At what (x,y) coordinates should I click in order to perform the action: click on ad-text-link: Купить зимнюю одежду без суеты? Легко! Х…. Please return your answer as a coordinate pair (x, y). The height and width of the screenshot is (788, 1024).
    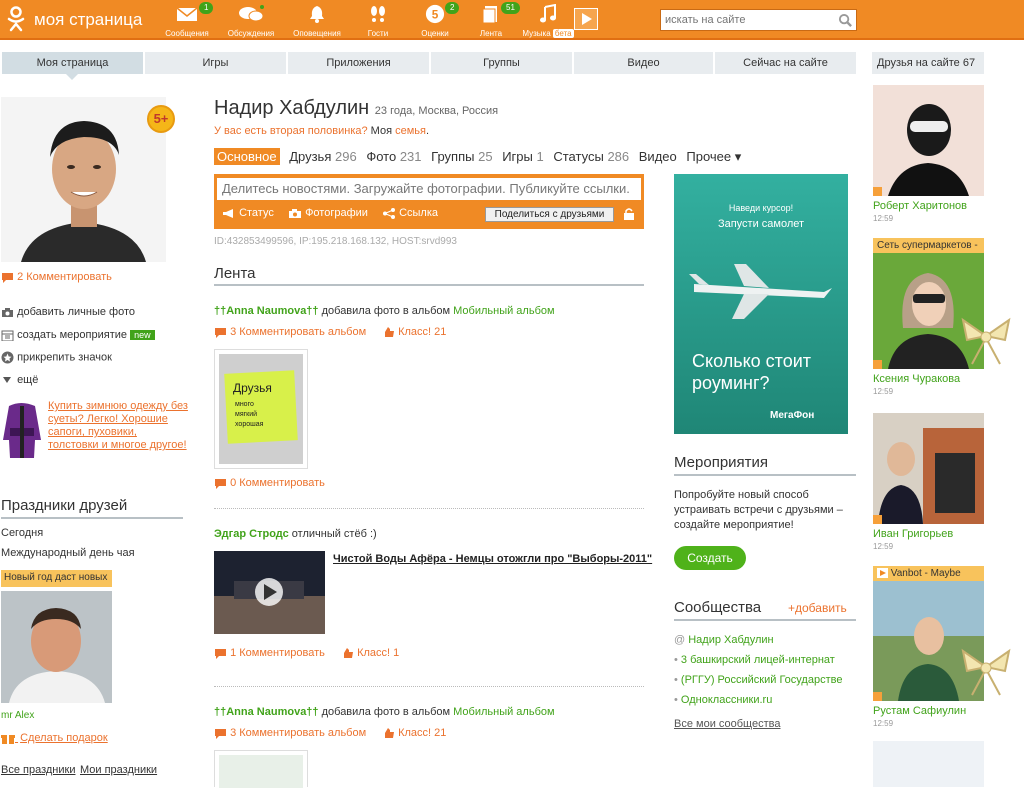
    Looking at the image, I should click on (118, 426).